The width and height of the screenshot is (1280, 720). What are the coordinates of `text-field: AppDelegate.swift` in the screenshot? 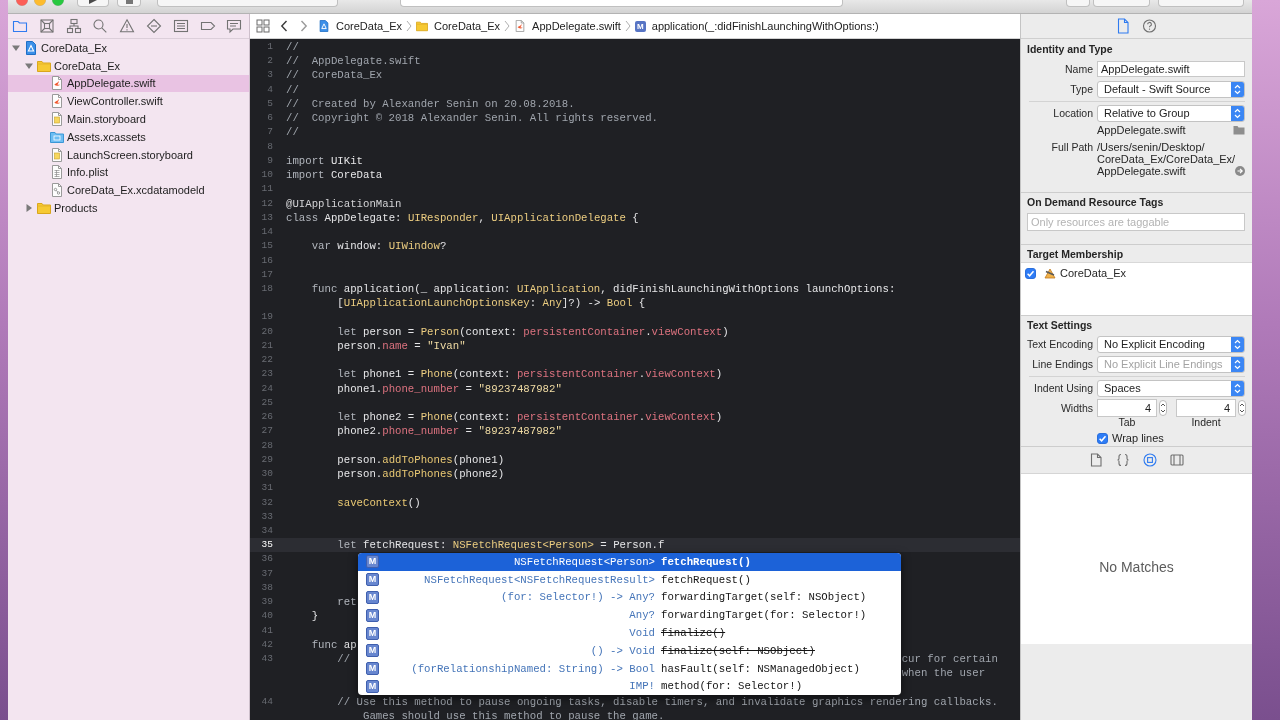 It's located at (1171, 69).